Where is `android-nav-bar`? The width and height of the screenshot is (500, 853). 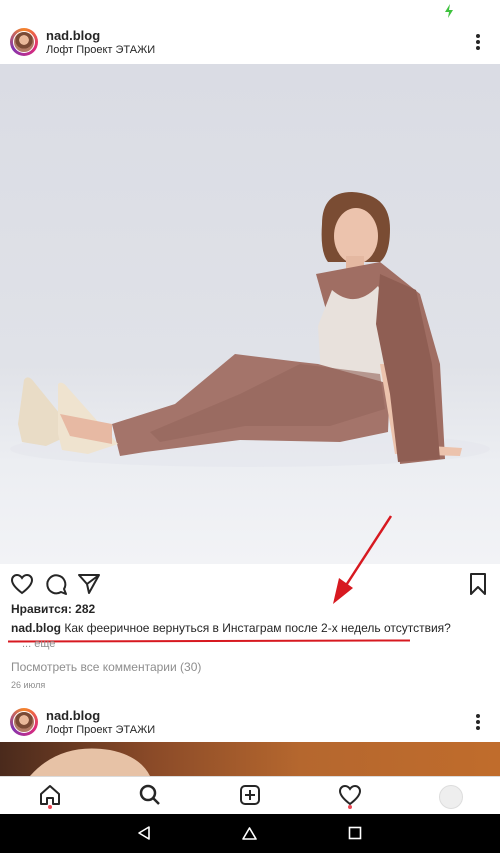 android-nav-bar is located at coordinates (250, 833).